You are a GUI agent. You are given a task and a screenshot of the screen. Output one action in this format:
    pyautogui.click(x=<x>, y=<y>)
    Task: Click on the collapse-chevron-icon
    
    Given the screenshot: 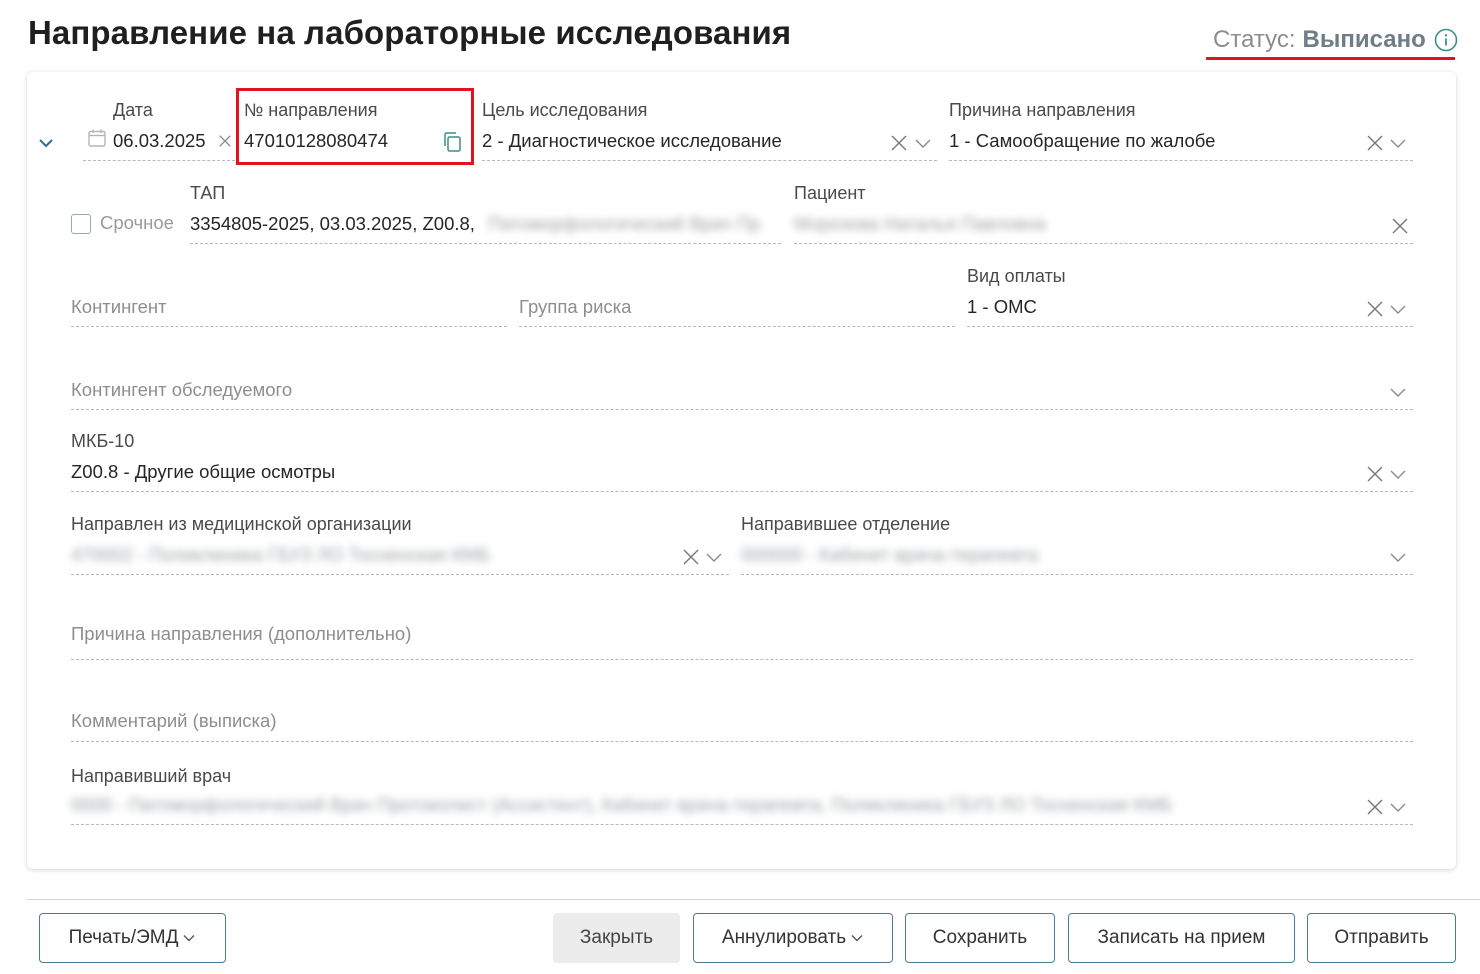 What is the action you would take?
    pyautogui.click(x=46, y=143)
    